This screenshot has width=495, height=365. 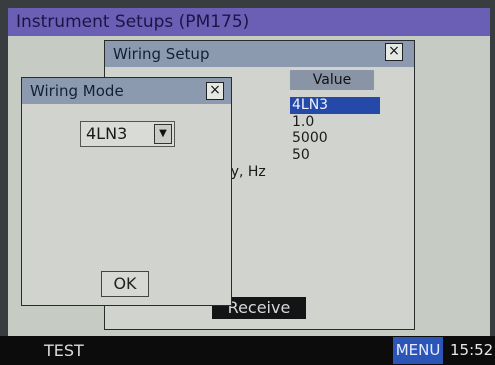 I want to click on wiring-mode-close-button: ×, so click(x=215, y=91).